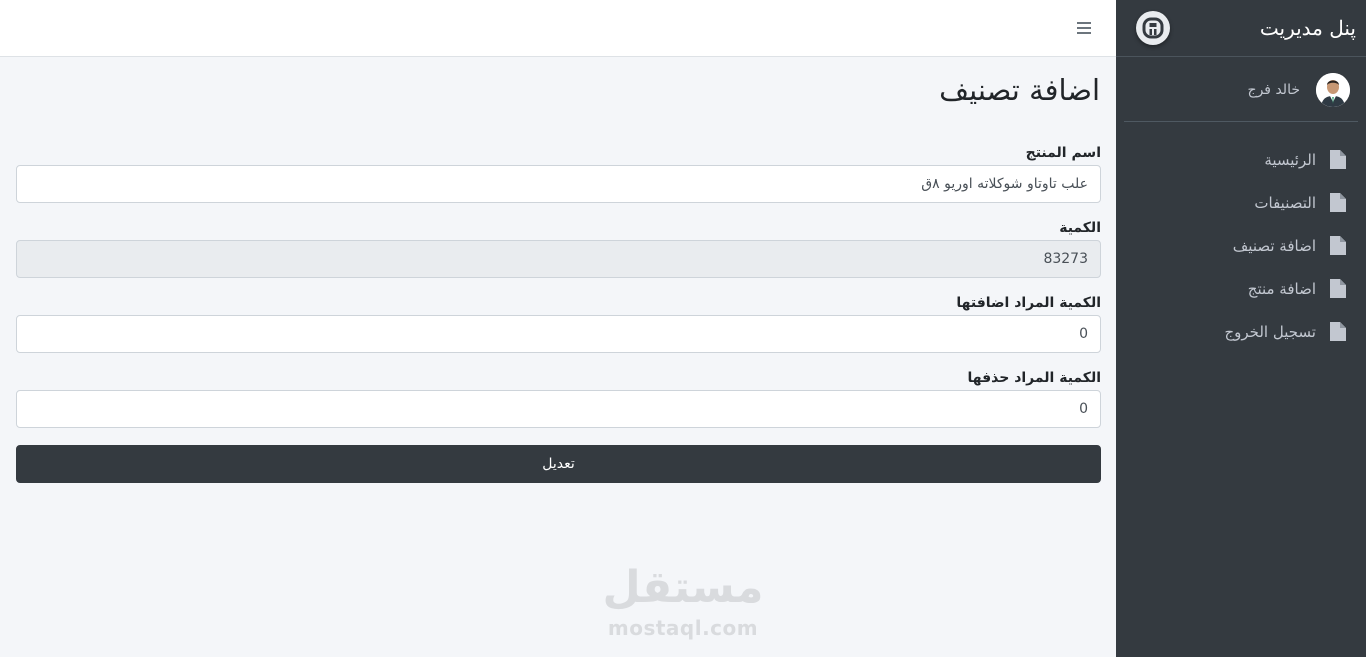 The height and width of the screenshot is (657, 1366). What do you see at coordinates (1307, 28) in the screenshot?
I see `brand-title: پنل مدیریت` at bounding box center [1307, 28].